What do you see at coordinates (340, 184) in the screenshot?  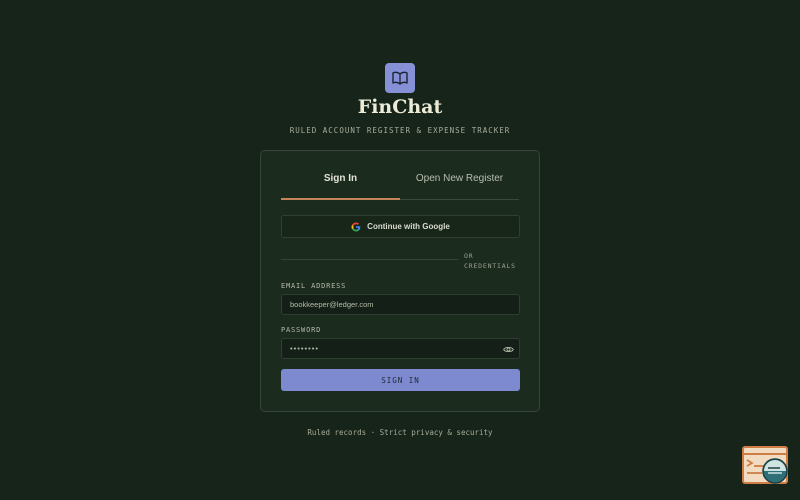 I see `tab-sign-in: Sign In` at bounding box center [340, 184].